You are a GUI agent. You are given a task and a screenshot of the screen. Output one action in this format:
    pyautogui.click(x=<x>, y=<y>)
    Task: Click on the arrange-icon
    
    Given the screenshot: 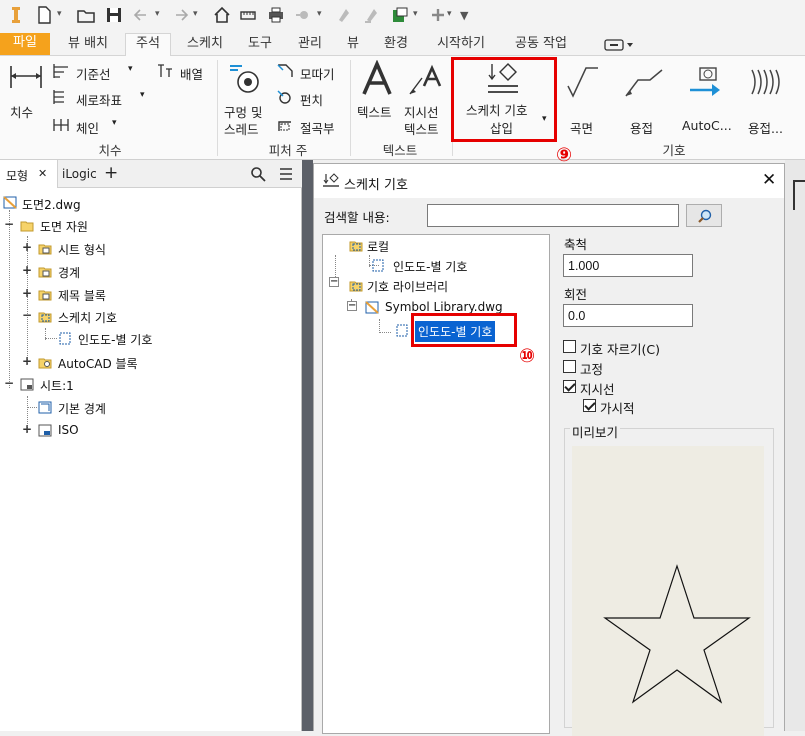 What is the action you would take?
    pyautogui.click(x=165, y=71)
    